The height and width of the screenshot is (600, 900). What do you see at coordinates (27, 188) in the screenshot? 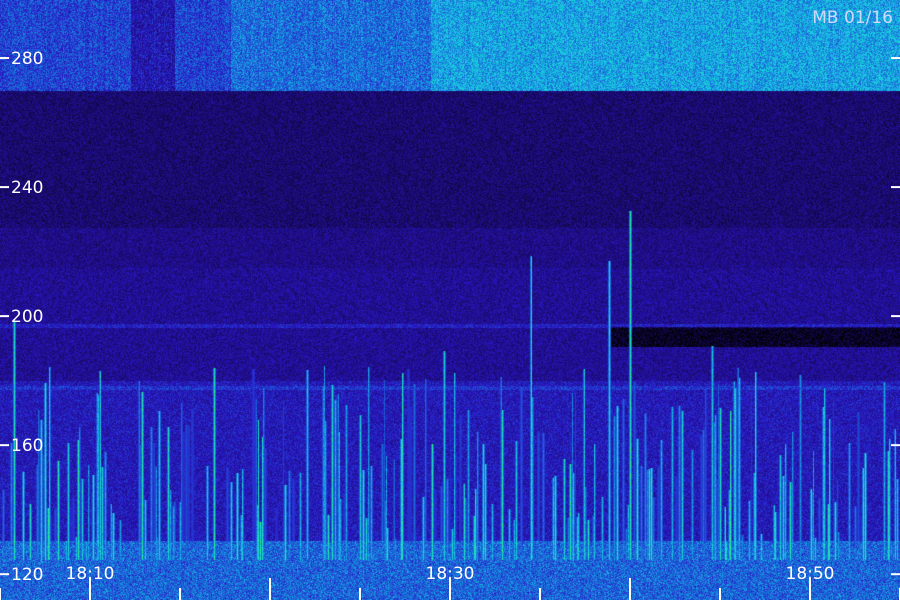
I see `y-tick-label: 240` at bounding box center [27, 188].